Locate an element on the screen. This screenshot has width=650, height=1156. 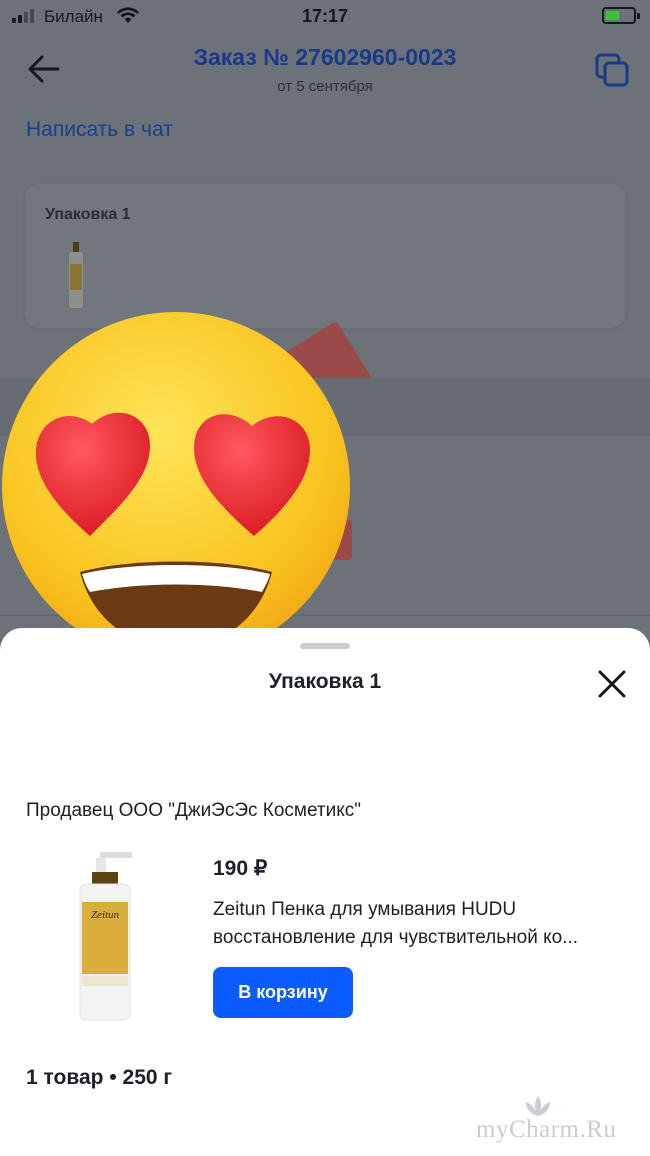
copy-icon is located at coordinates (612, 70).